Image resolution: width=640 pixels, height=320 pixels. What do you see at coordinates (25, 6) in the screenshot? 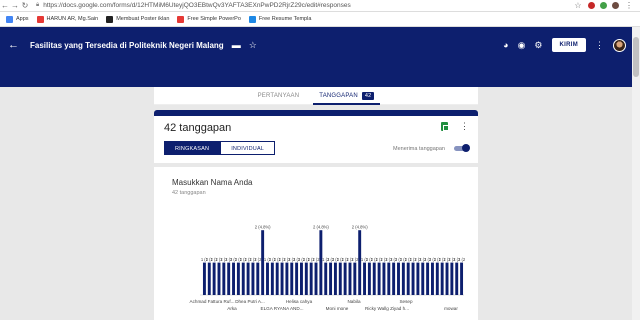
I see `reload-icon: ↻` at bounding box center [25, 6].